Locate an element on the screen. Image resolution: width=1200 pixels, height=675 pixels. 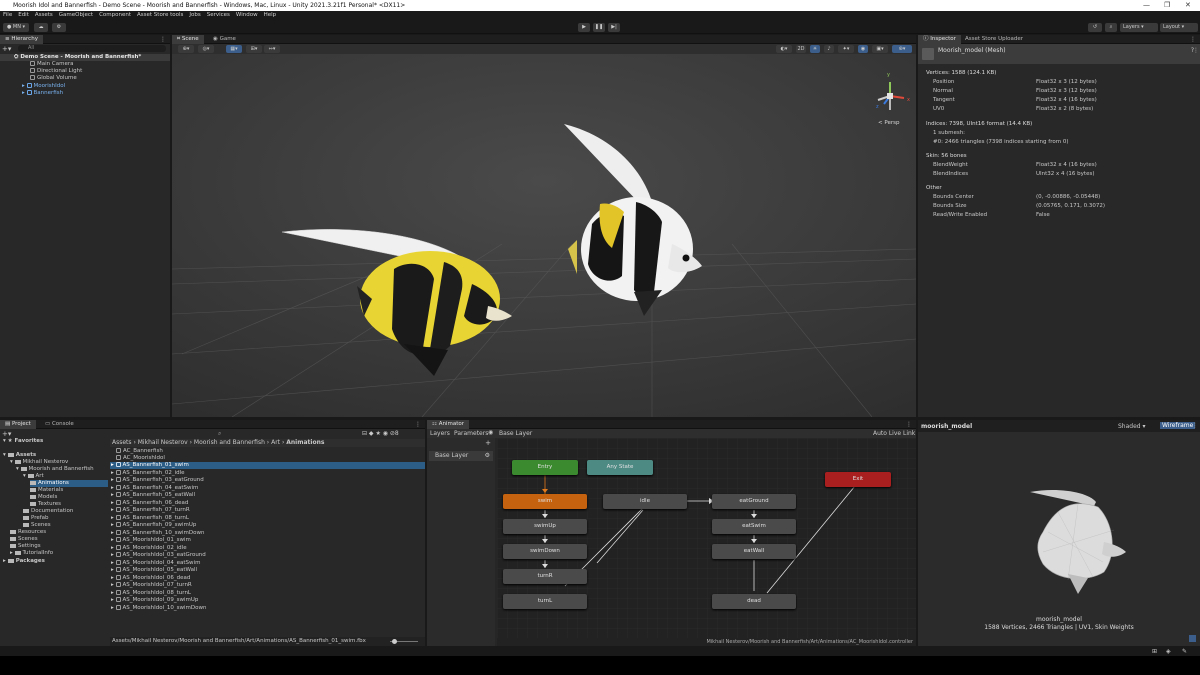
search-icon: ⌕ is located at coordinates (1111, 27).